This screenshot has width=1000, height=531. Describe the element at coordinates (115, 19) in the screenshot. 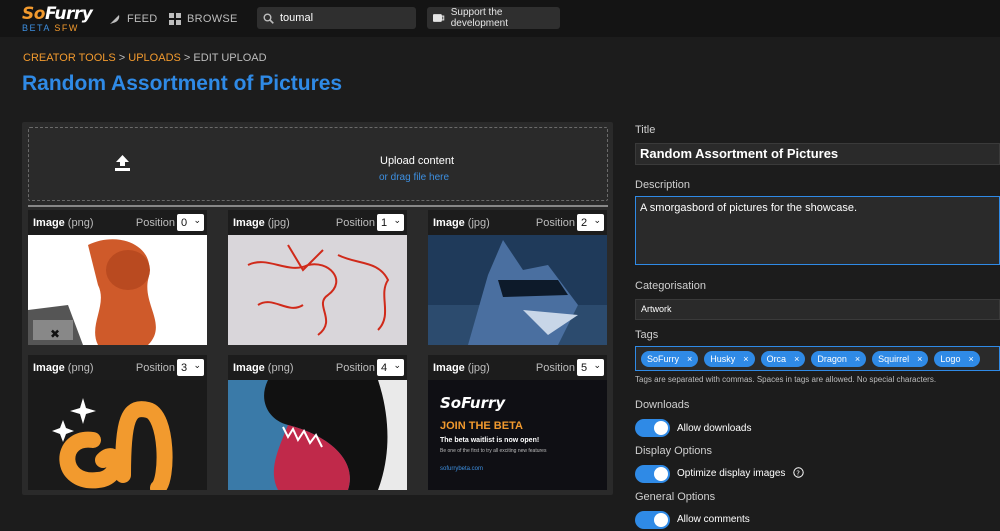

I see `feather-icon` at that location.